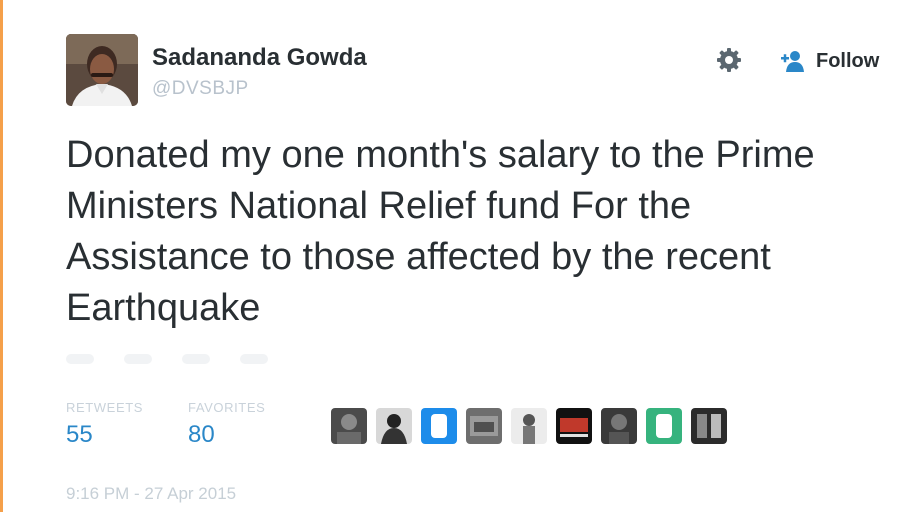  Describe the element at coordinates (80, 359) in the screenshot. I see `reply-icon` at that location.